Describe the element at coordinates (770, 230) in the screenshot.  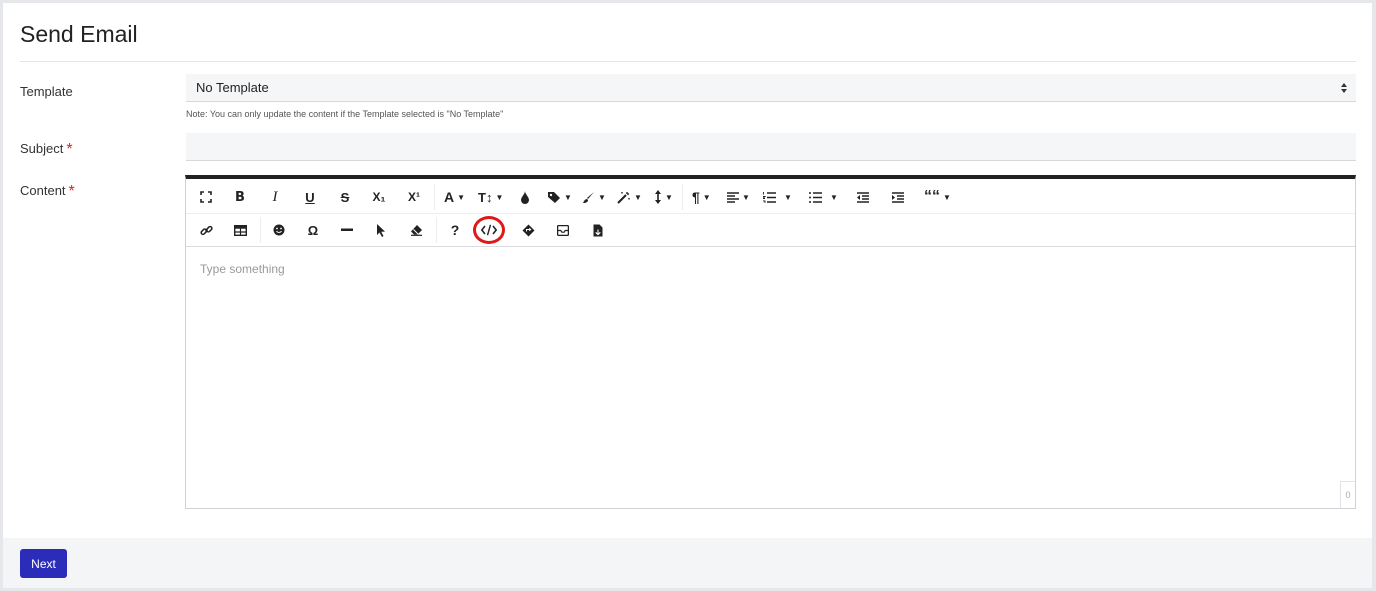
I see `editor-toolbar-row-2: Ω ?` at that location.